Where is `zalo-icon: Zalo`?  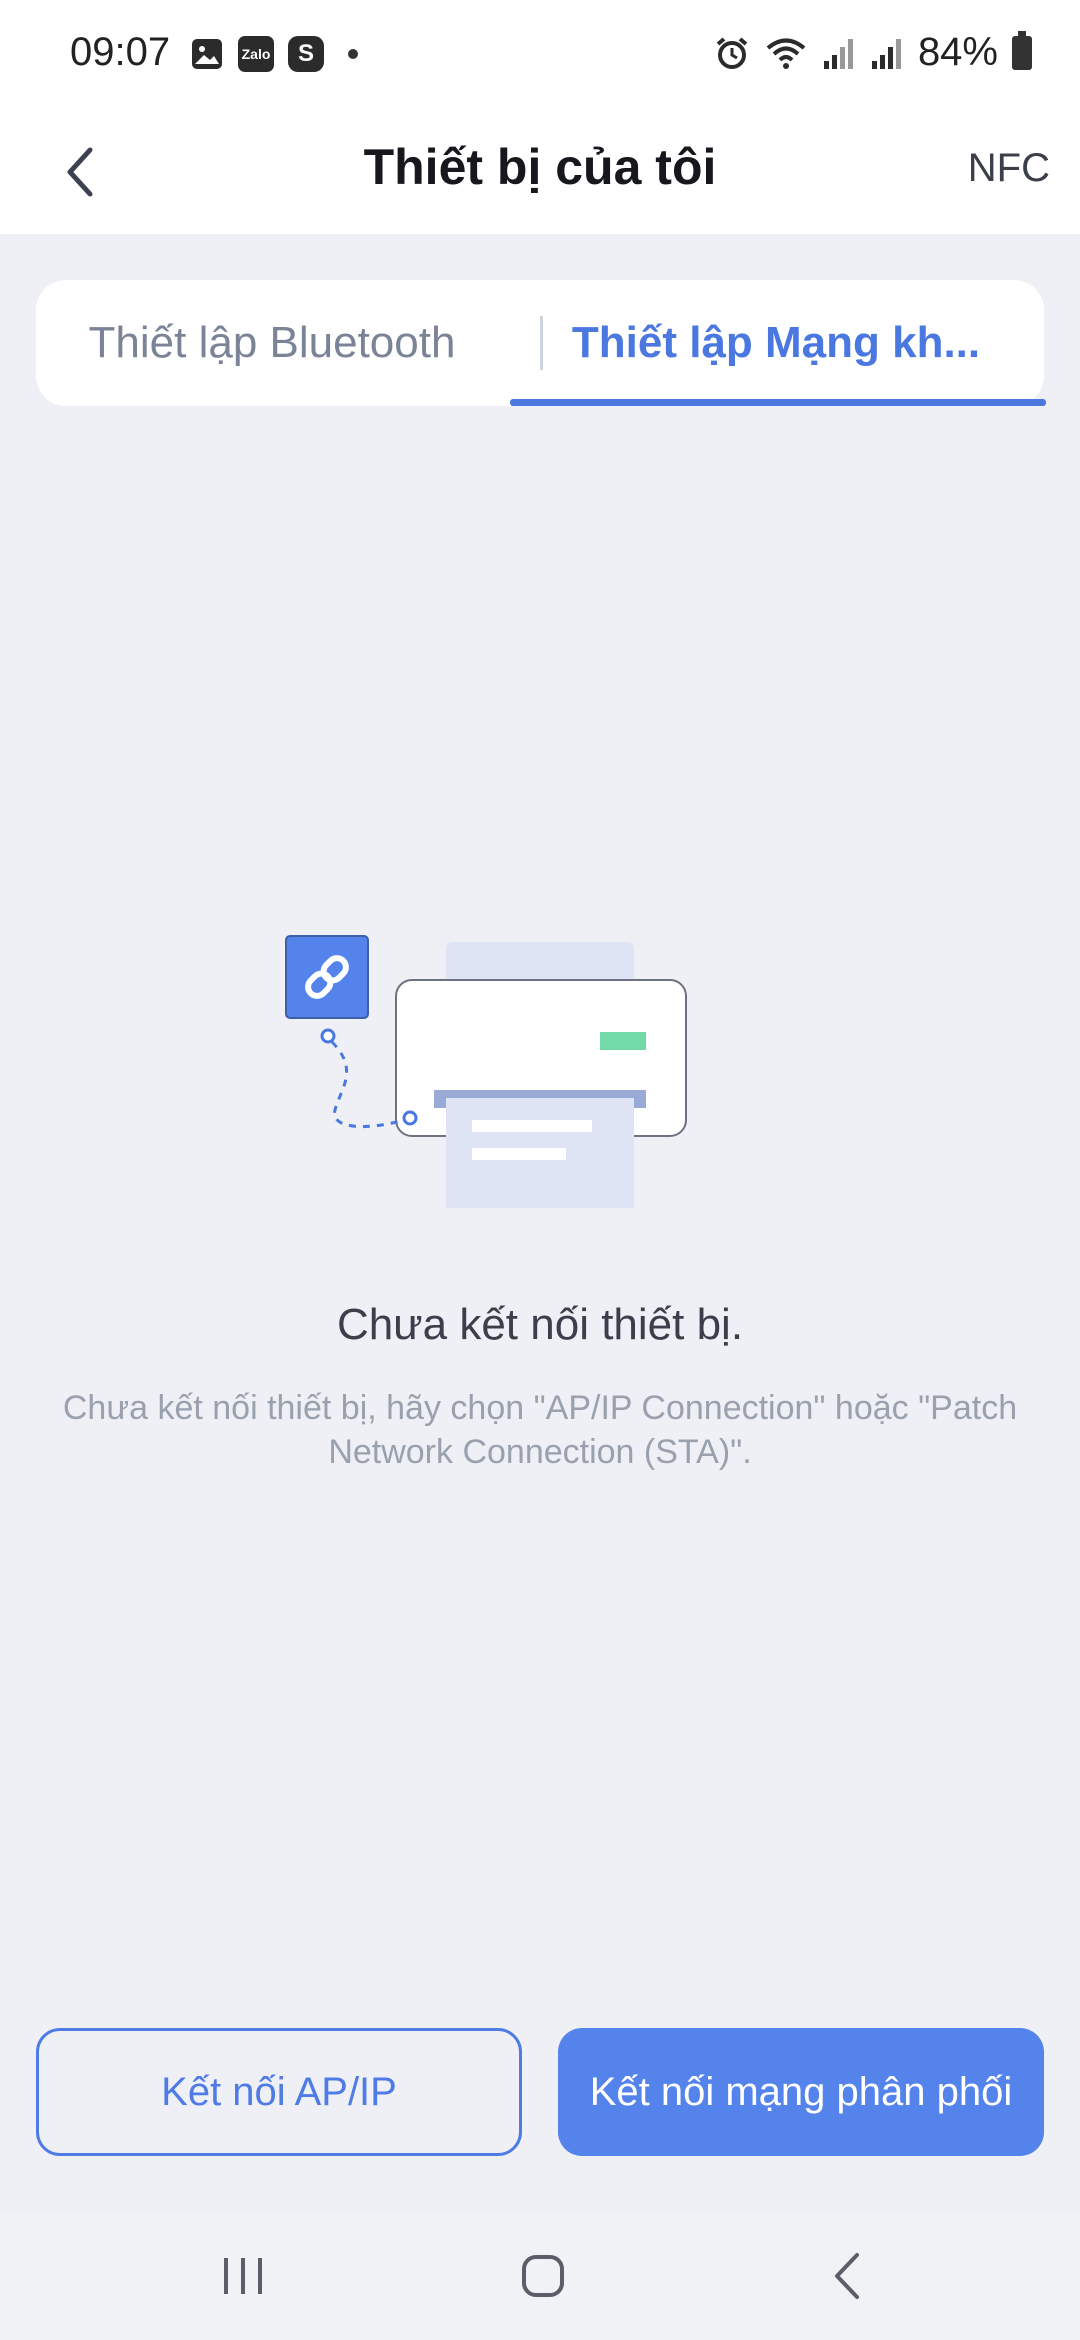 zalo-icon: Zalo is located at coordinates (256, 54).